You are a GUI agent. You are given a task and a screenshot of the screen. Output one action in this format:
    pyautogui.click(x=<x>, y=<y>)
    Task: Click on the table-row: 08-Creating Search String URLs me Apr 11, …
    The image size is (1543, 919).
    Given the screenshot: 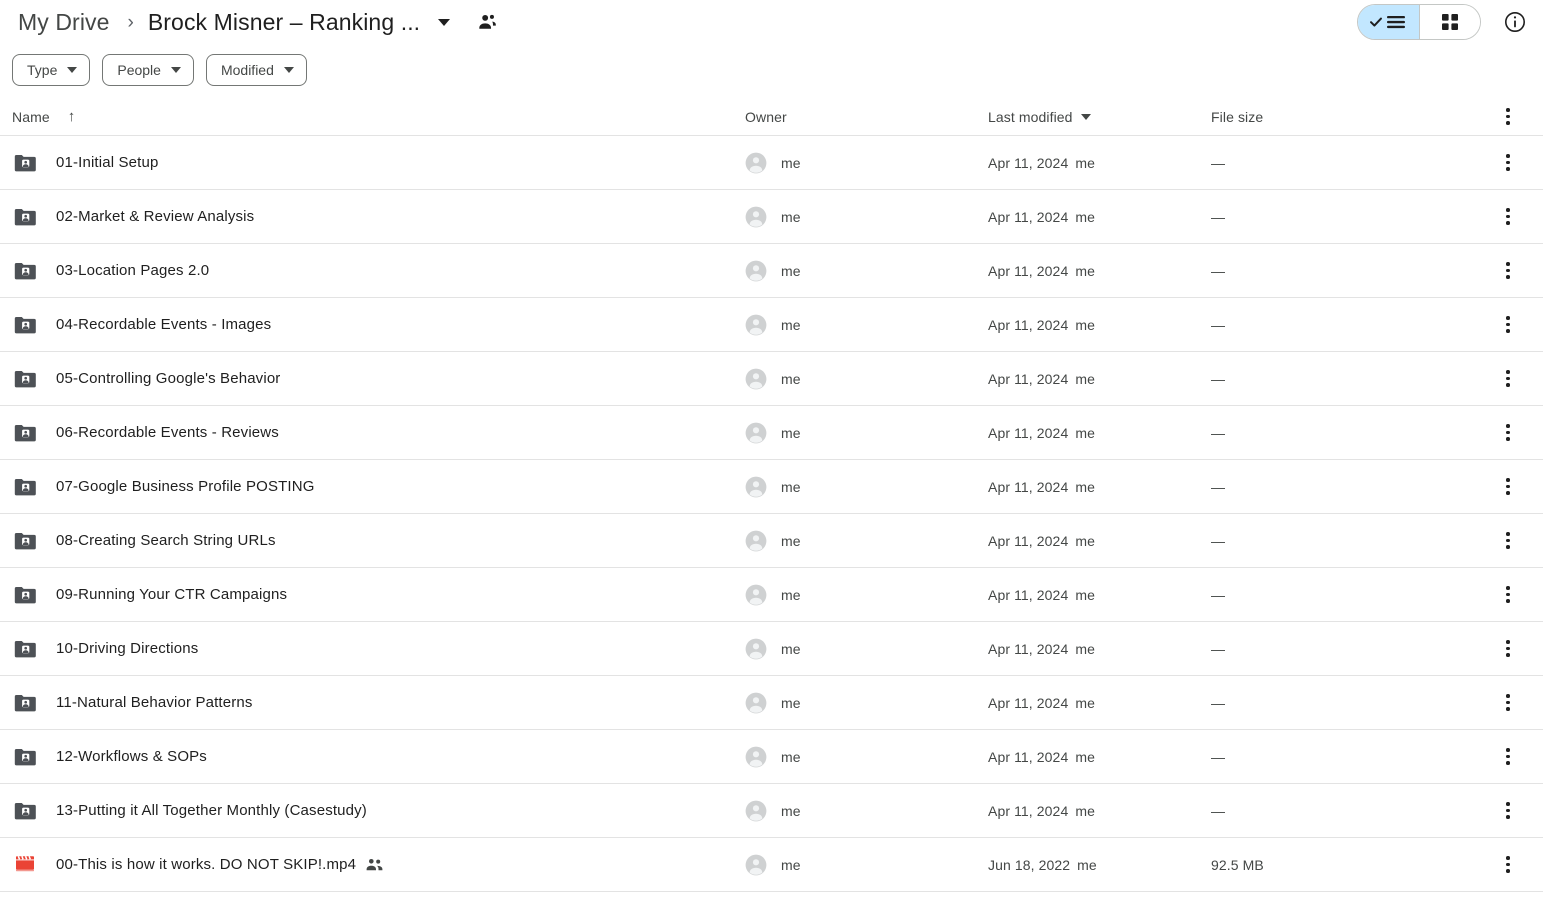 What is the action you would take?
    pyautogui.click(x=771, y=541)
    